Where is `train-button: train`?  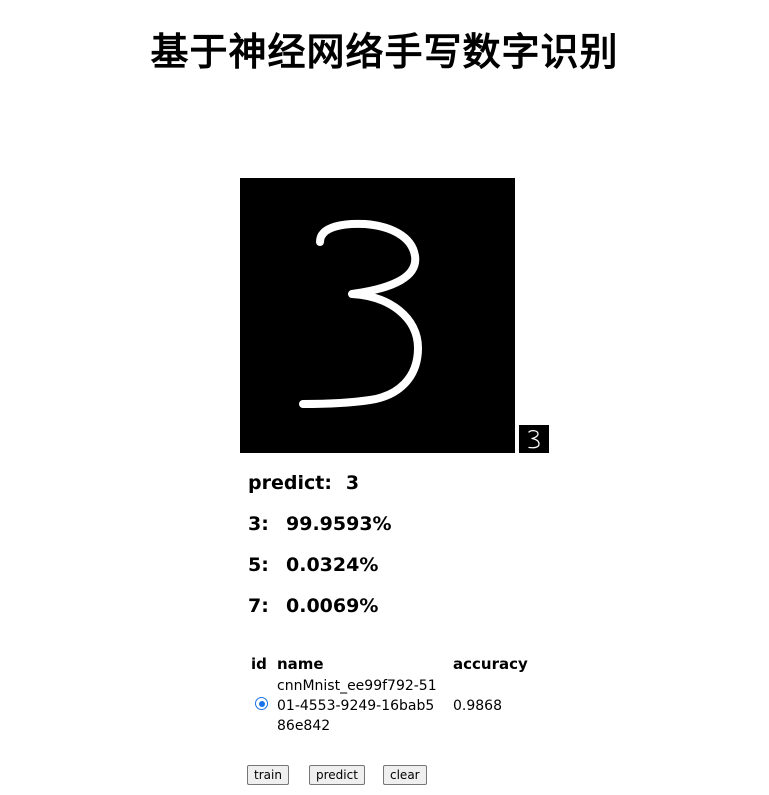 train-button: train is located at coordinates (268, 775).